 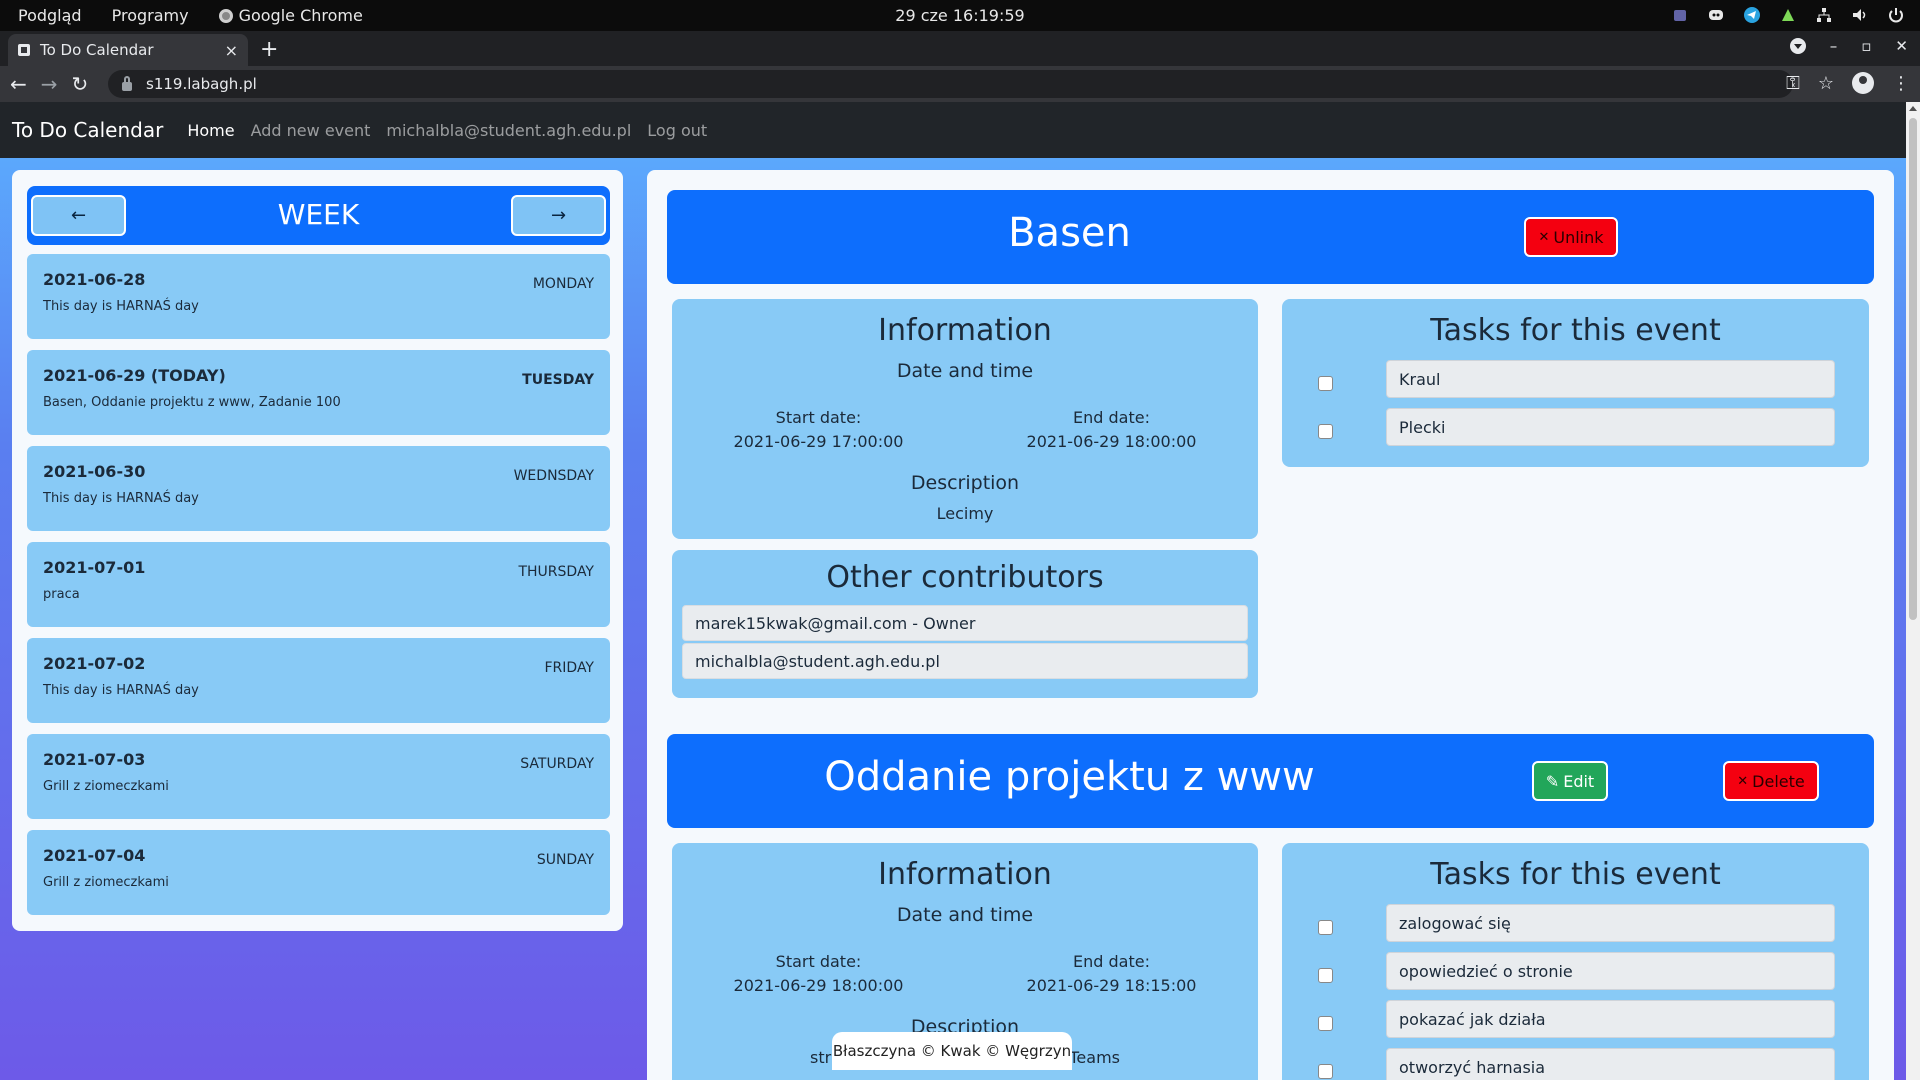 What do you see at coordinates (508, 130) in the screenshot?
I see `nav-user-email: michalbla@student.agh.edu.pl` at bounding box center [508, 130].